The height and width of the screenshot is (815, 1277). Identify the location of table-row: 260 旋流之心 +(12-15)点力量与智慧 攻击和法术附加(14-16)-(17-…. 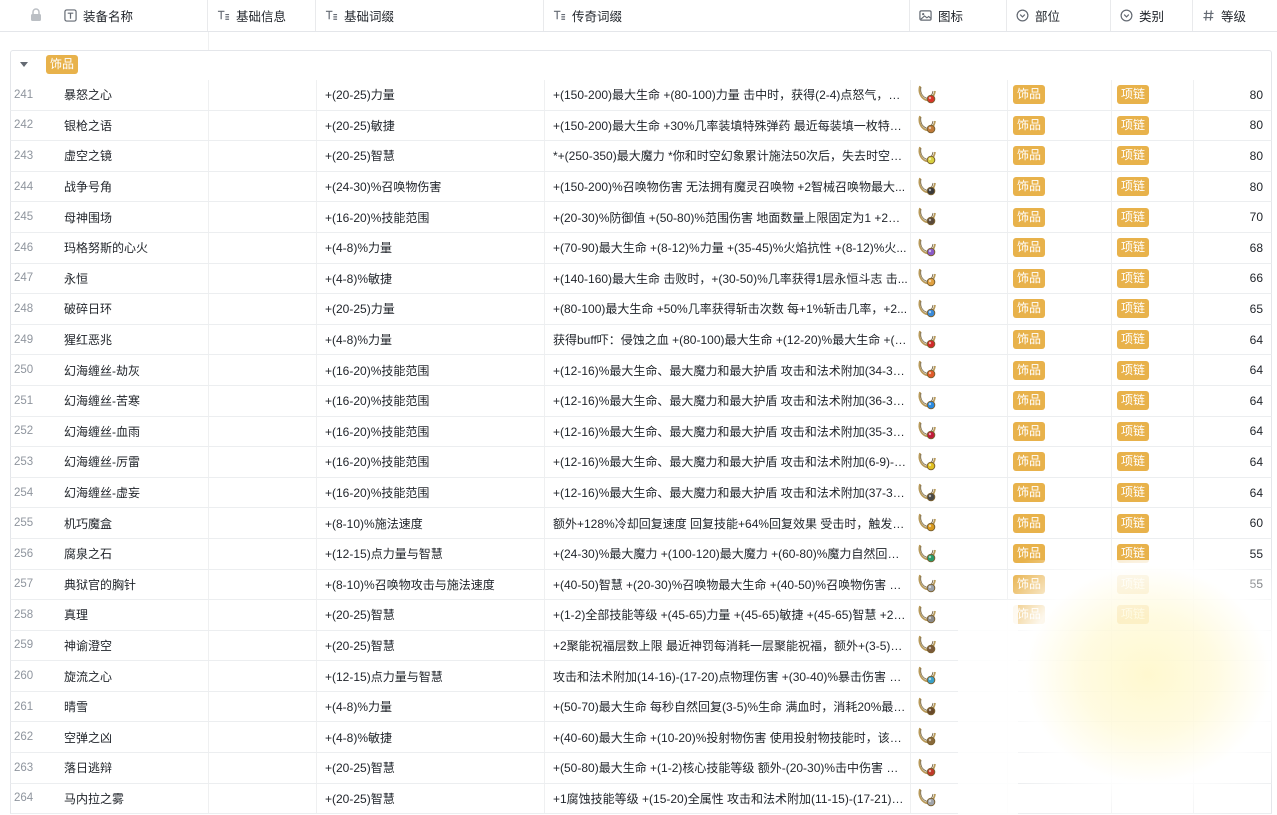
(641, 676).